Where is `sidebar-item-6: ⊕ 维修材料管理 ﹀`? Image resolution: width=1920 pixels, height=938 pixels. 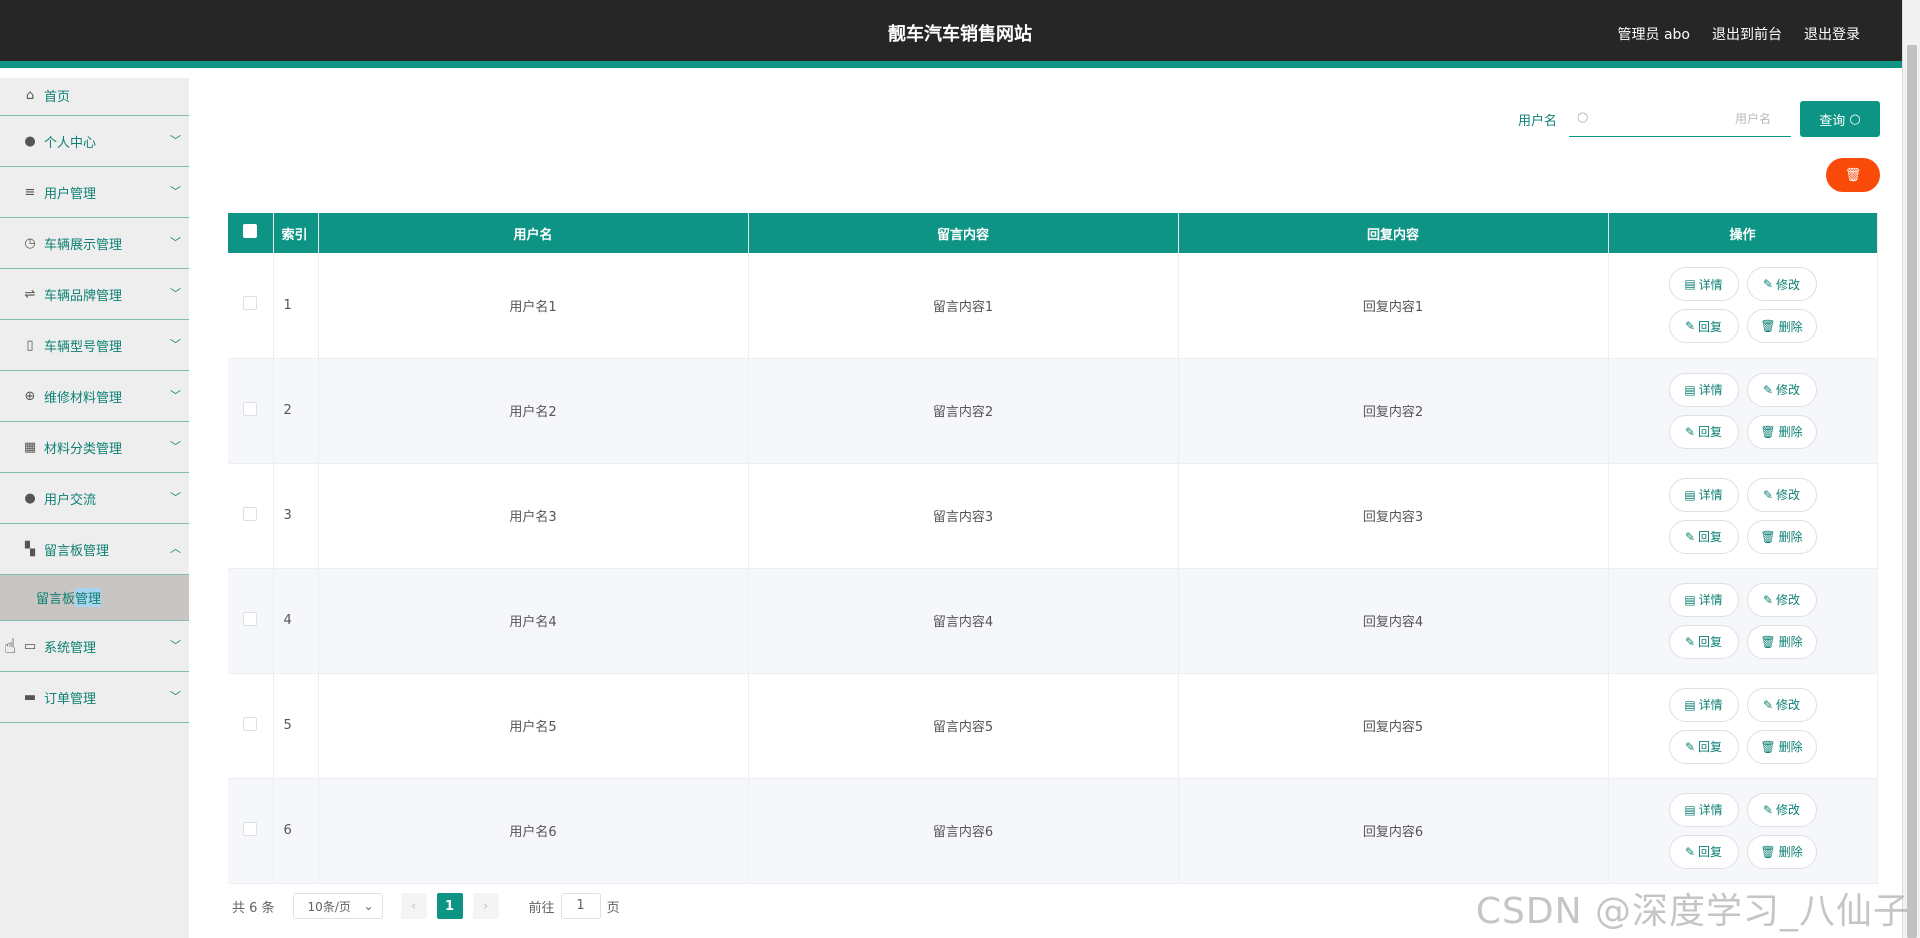 sidebar-item-6: ⊕ 维修材料管理 ﹀ is located at coordinates (94, 396).